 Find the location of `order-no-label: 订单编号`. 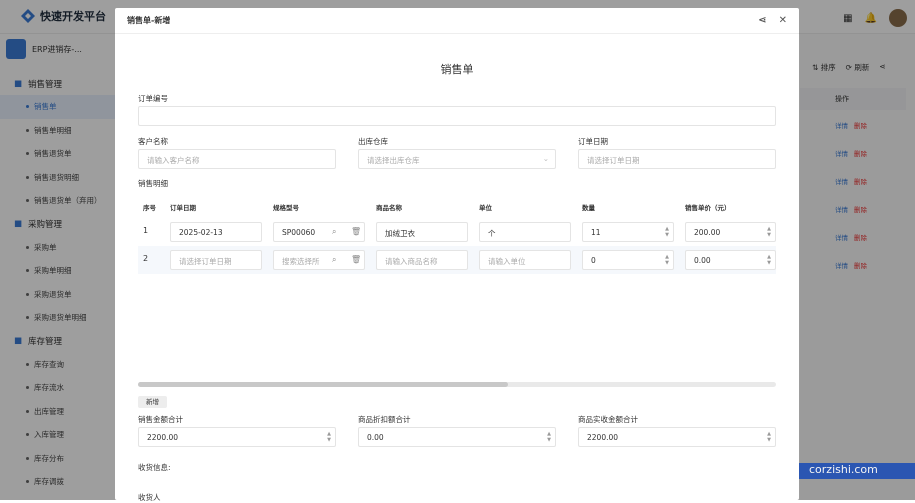

order-no-label: 订单编号 is located at coordinates (153, 98).